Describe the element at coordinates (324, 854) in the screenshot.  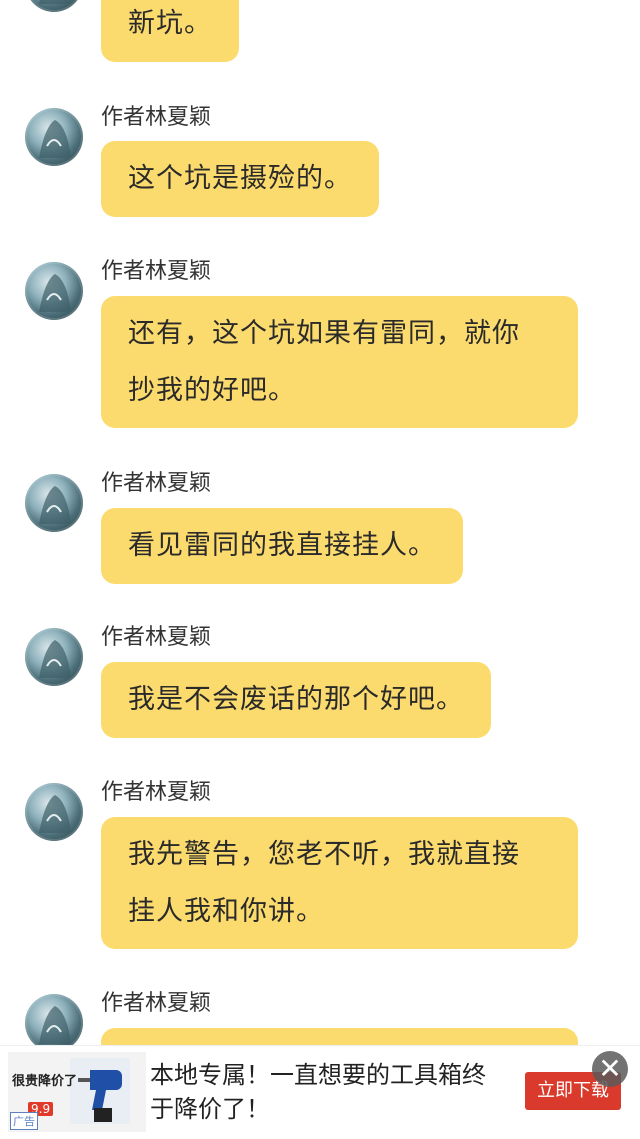
I see `message-text: 我先警告，您老不听，我就直接` at that location.